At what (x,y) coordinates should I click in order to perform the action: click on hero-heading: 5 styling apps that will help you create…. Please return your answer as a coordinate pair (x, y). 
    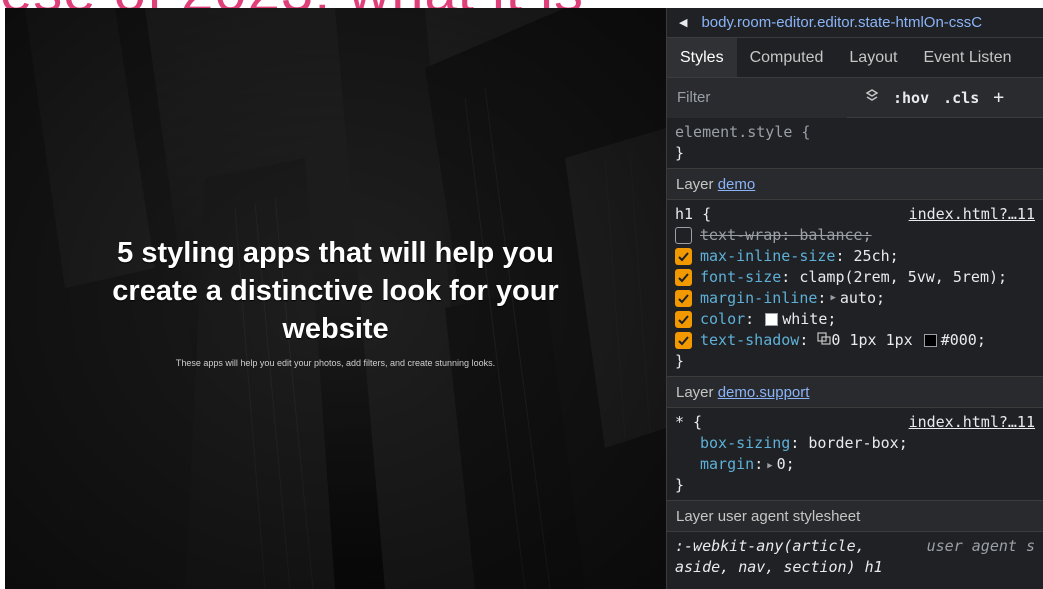
    Looking at the image, I should click on (335, 291).